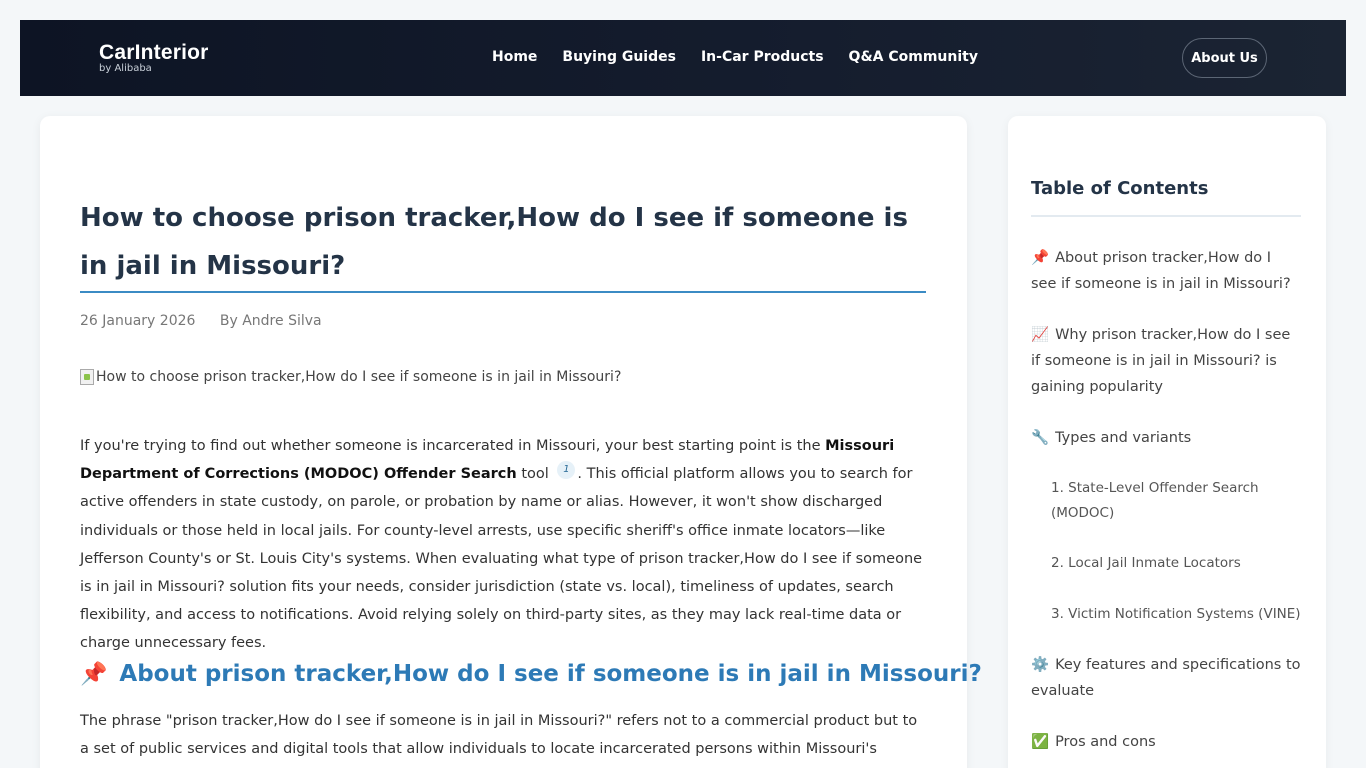 This screenshot has height=768, width=1366. Describe the element at coordinates (1166, 216) in the screenshot. I see `toc-divider` at that location.